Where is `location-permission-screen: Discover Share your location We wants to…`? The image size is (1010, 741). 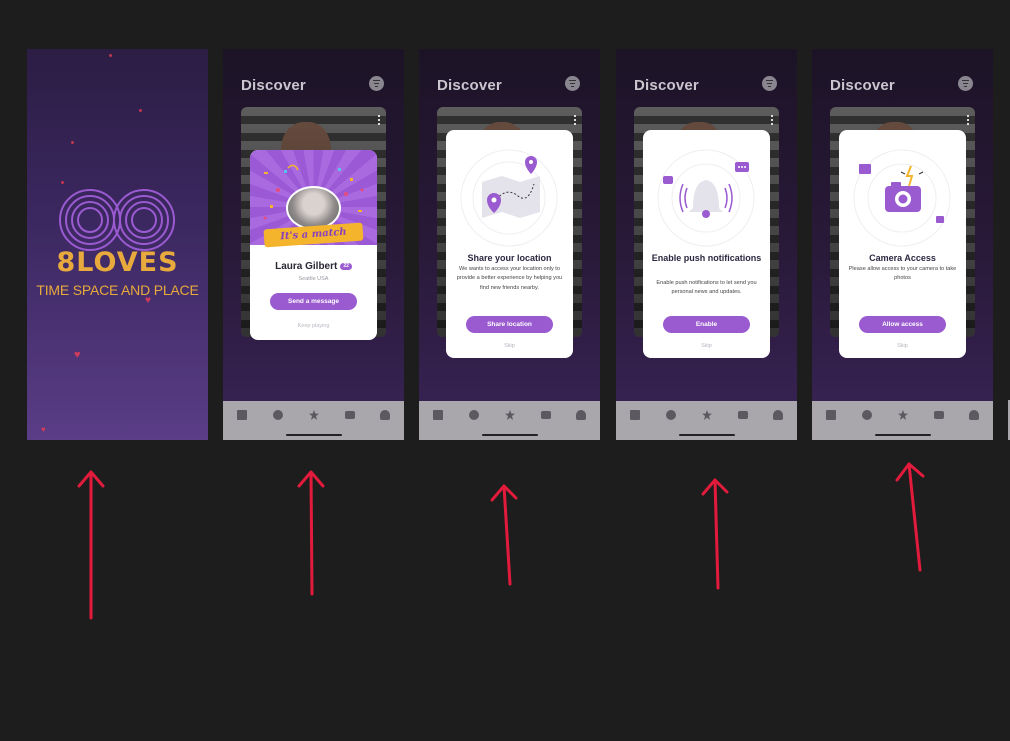 location-permission-screen: Discover Share your location We wants to… is located at coordinates (509, 244).